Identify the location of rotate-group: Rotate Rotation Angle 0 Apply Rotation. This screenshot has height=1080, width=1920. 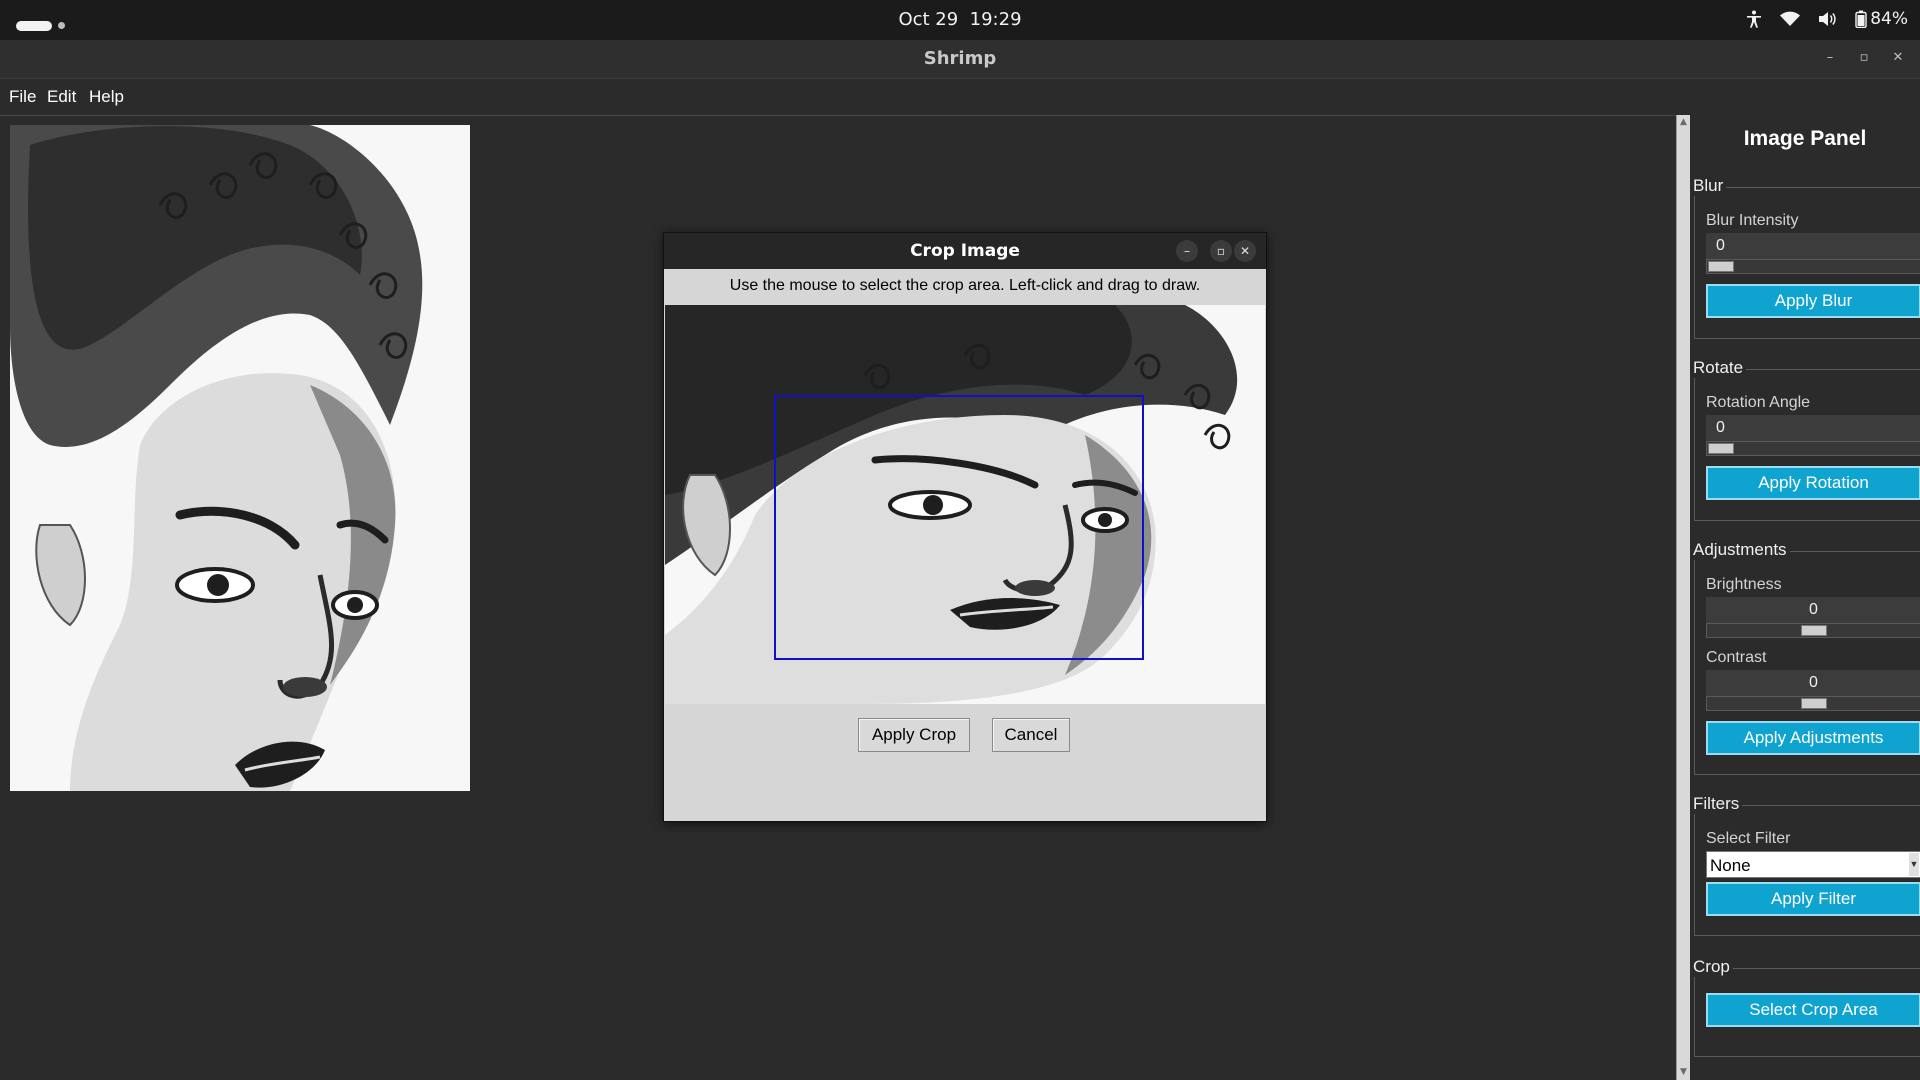
(1806, 439).